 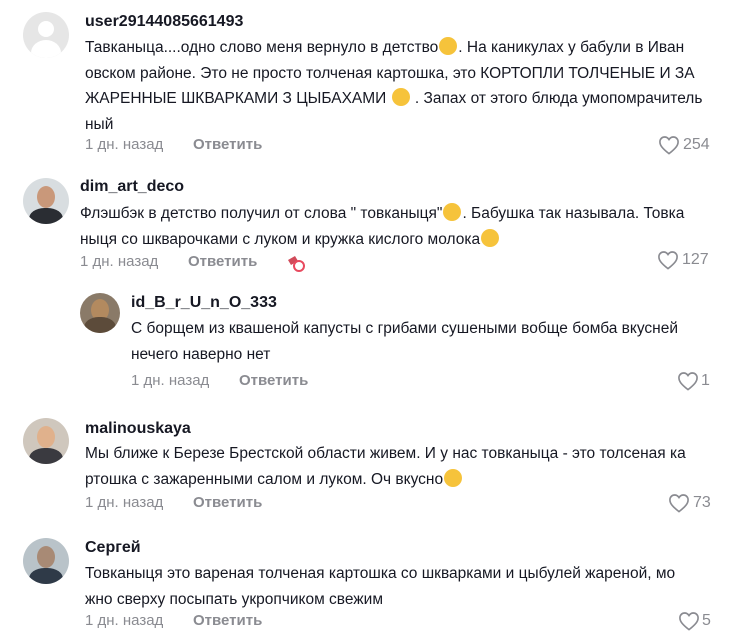 What do you see at coordinates (296, 264) in the screenshot?
I see `creator-liked-icon` at bounding box center [296, 264].